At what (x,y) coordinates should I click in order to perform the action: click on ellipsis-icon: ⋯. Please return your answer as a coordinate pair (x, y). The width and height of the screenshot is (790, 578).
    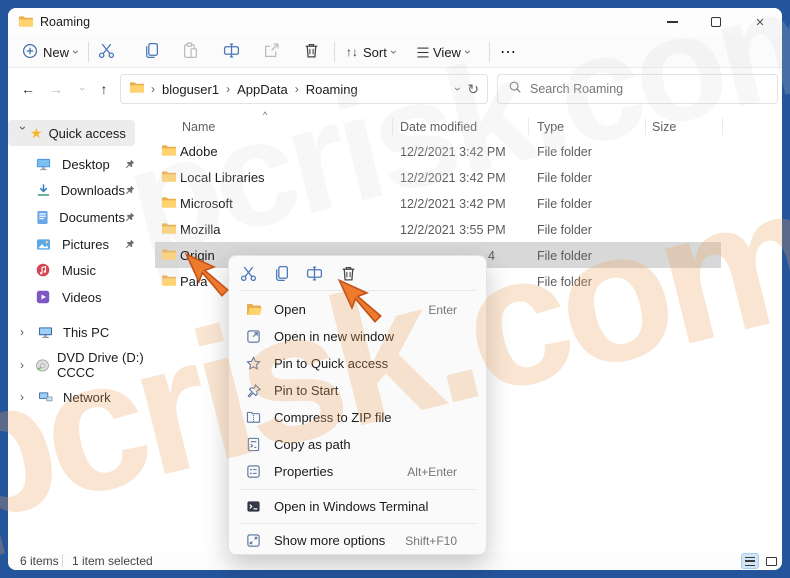
    Looking at the image, I should click on (508, 52).